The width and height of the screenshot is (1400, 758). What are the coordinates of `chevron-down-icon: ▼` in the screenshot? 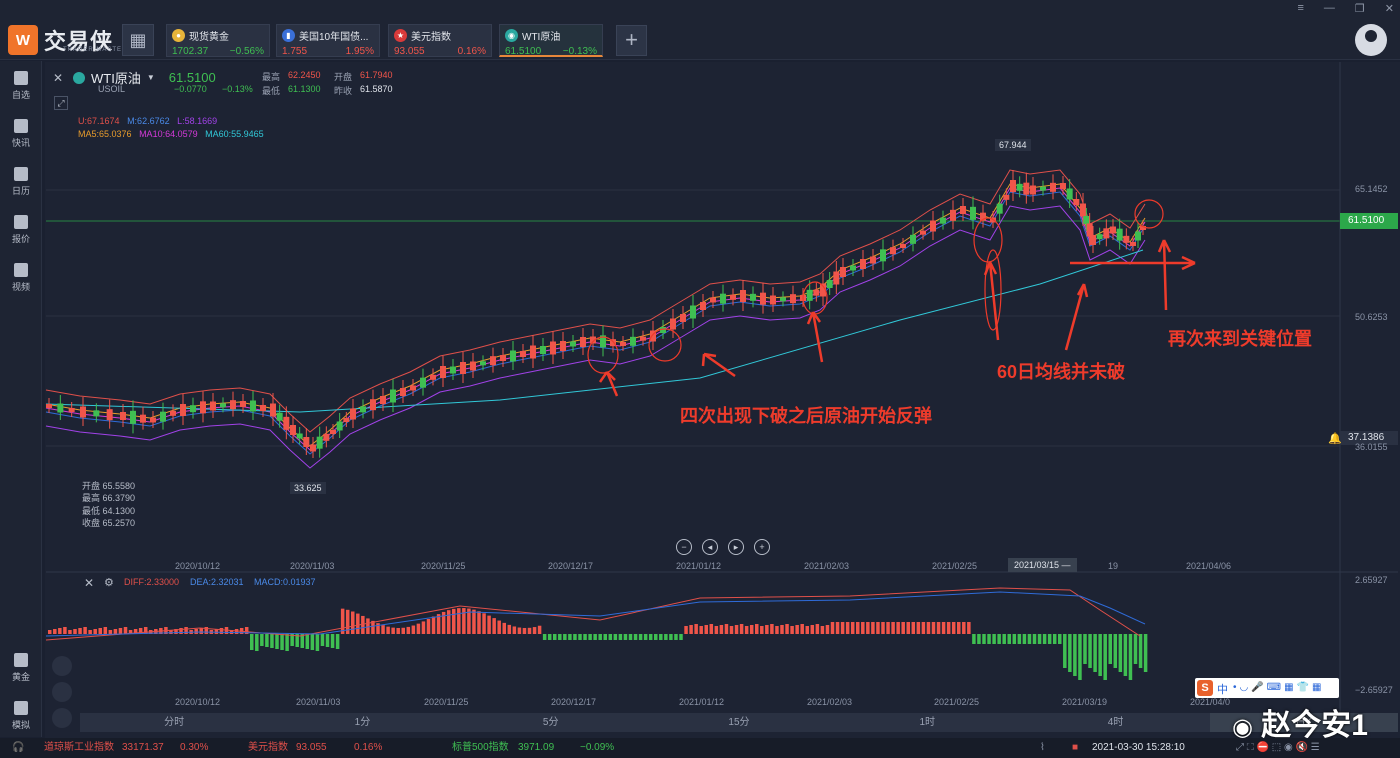 It's located at (151, 77).